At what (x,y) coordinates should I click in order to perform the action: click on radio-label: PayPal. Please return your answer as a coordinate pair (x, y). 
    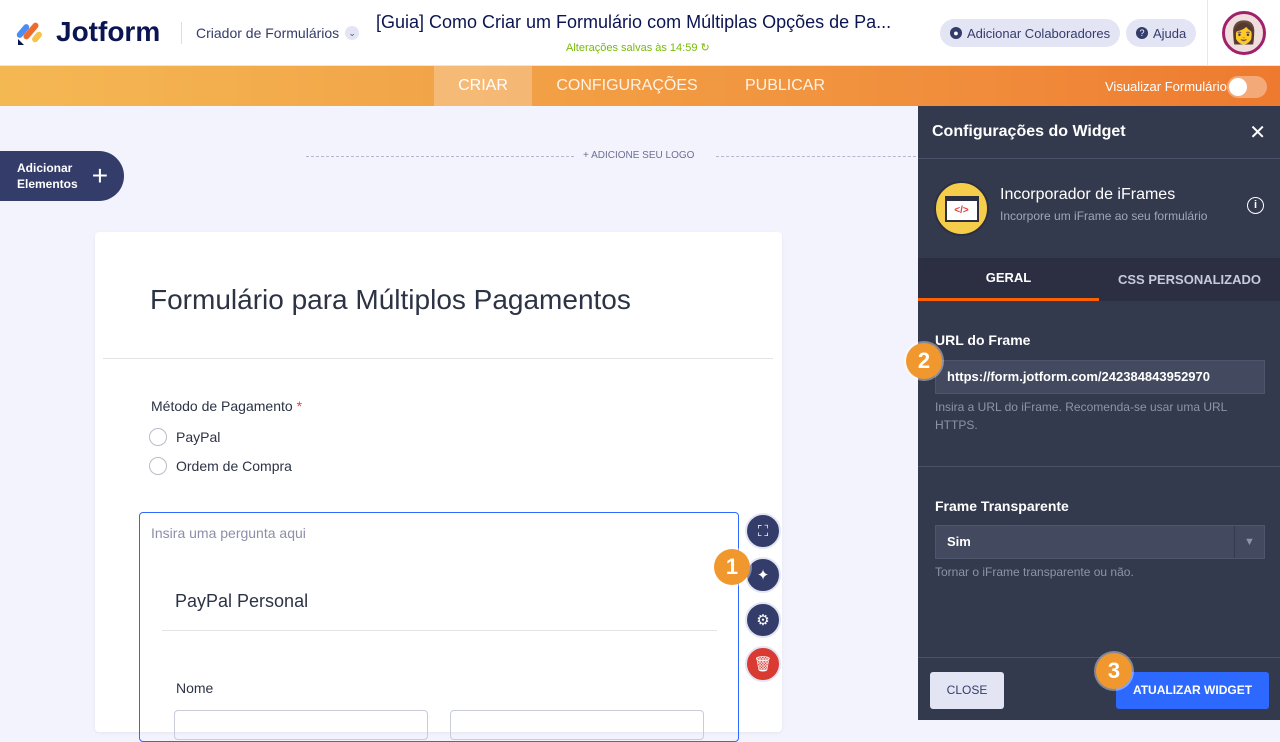
    Looking at the image, I should click on (198, 437).